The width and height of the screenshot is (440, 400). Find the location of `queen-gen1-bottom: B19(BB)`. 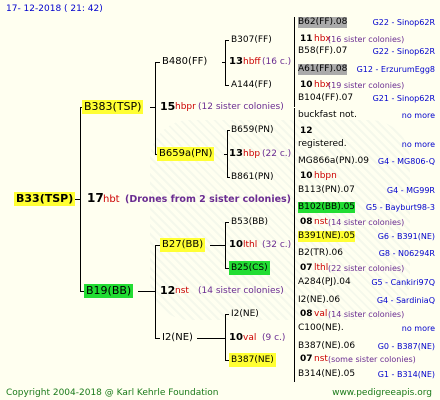

queen-gen1-bottom: B19(BB) is located at coordinates (109, 291).